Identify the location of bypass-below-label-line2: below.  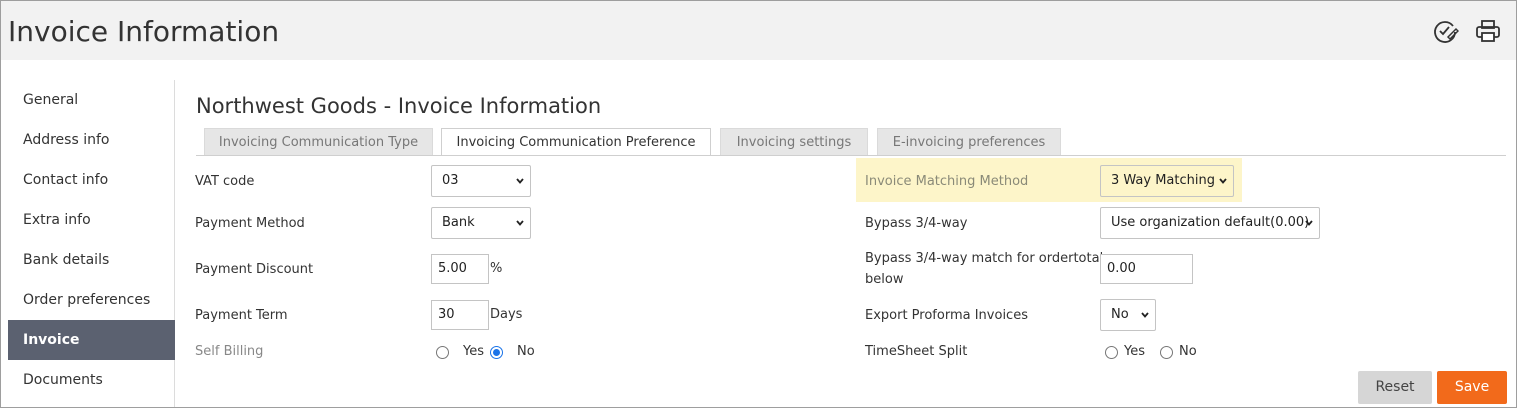
(884, 279).